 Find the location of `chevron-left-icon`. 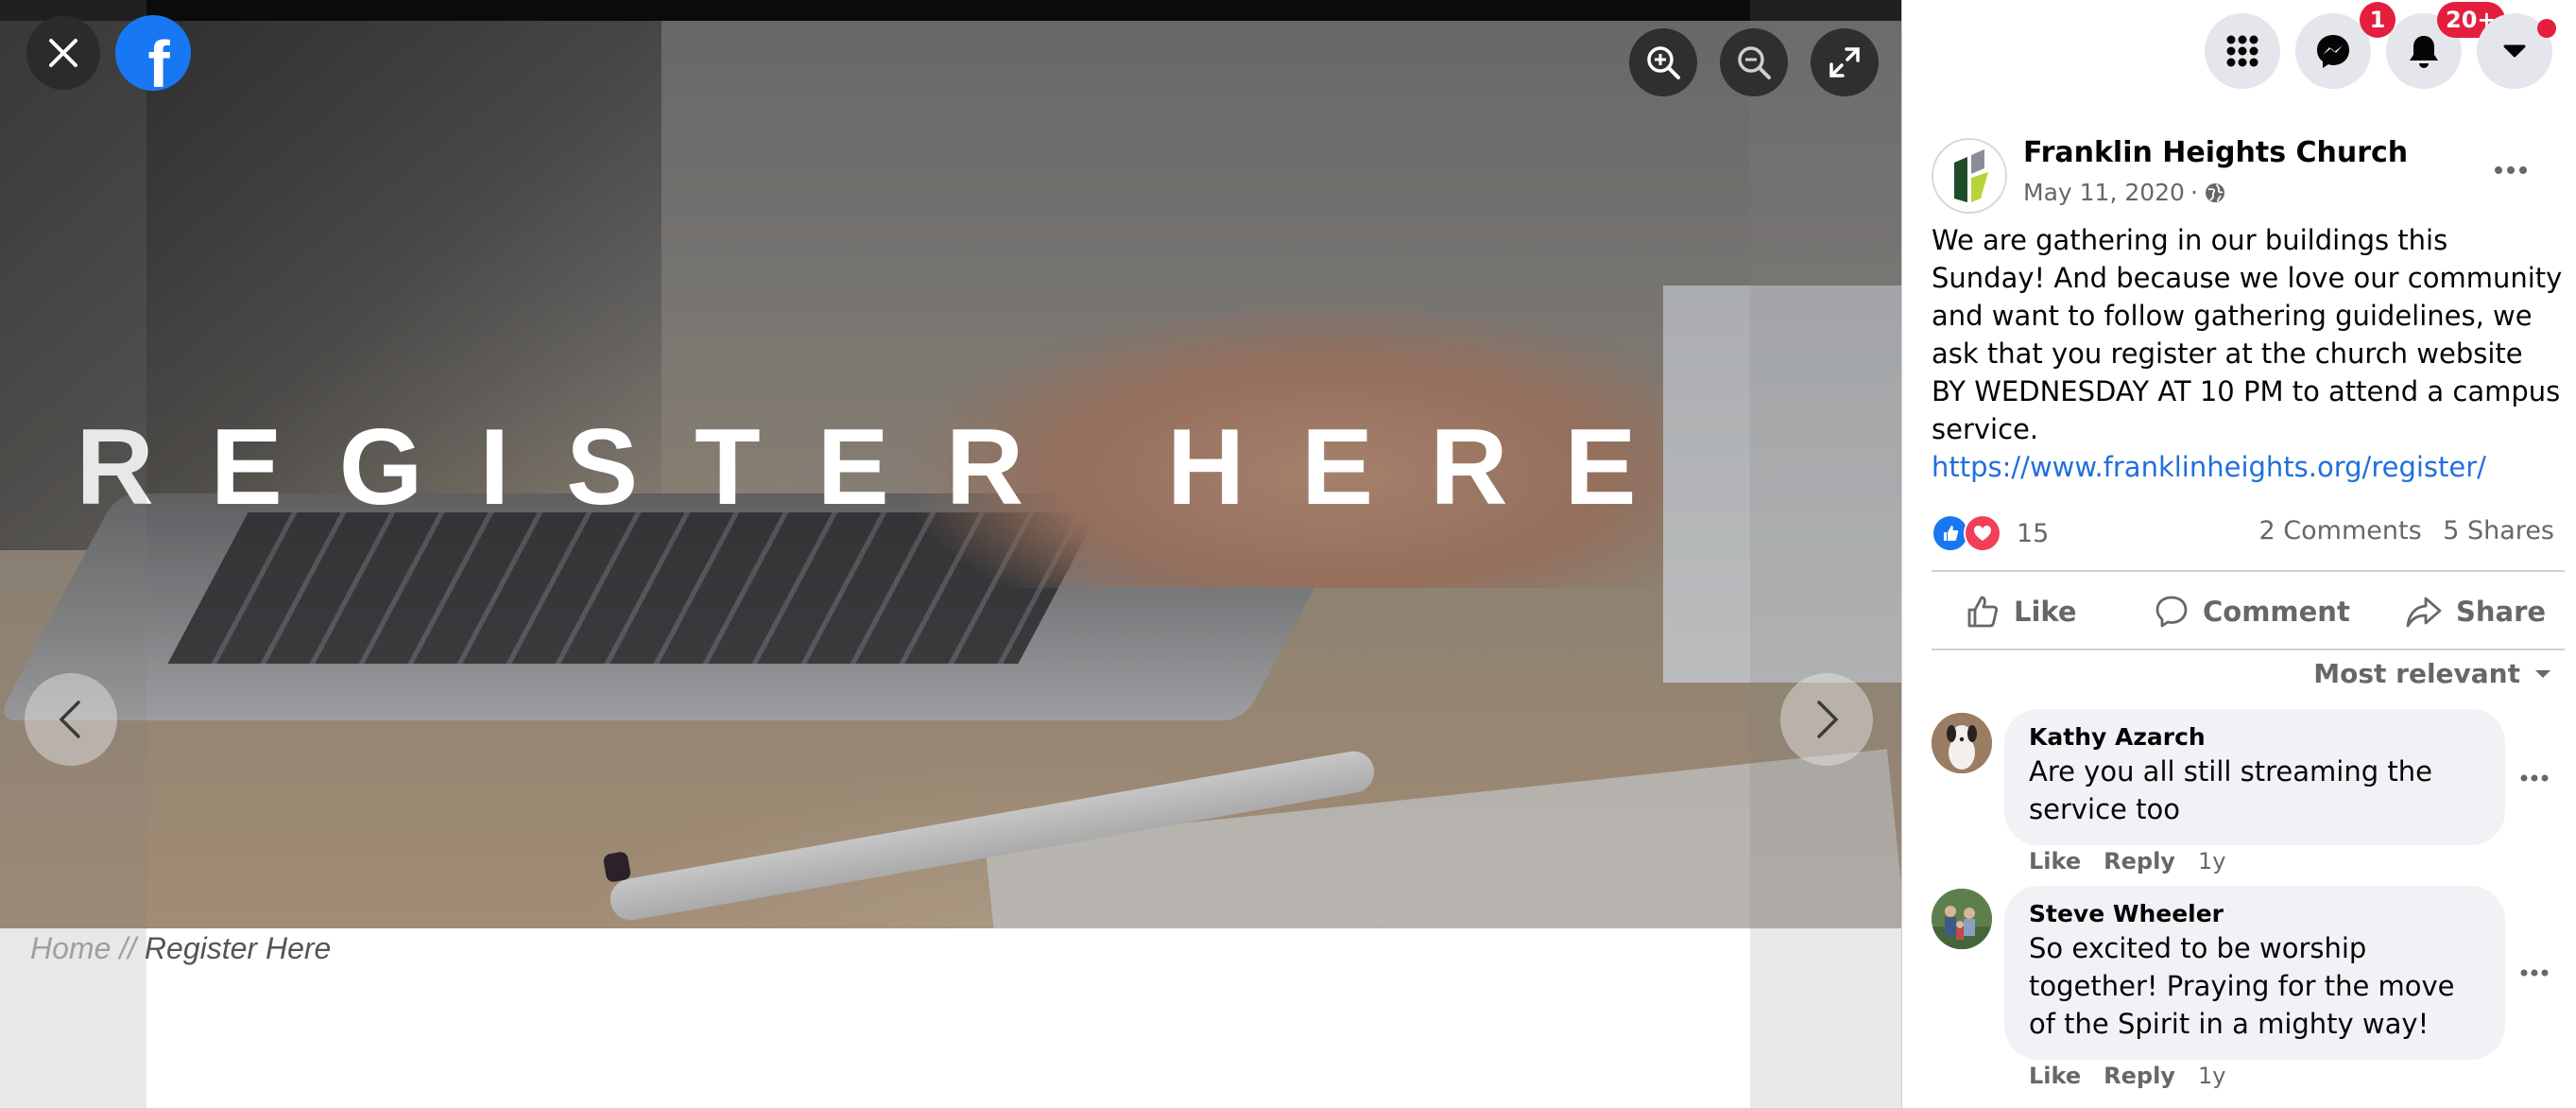

chevron-left-icon is located at coordinates (69, 719).